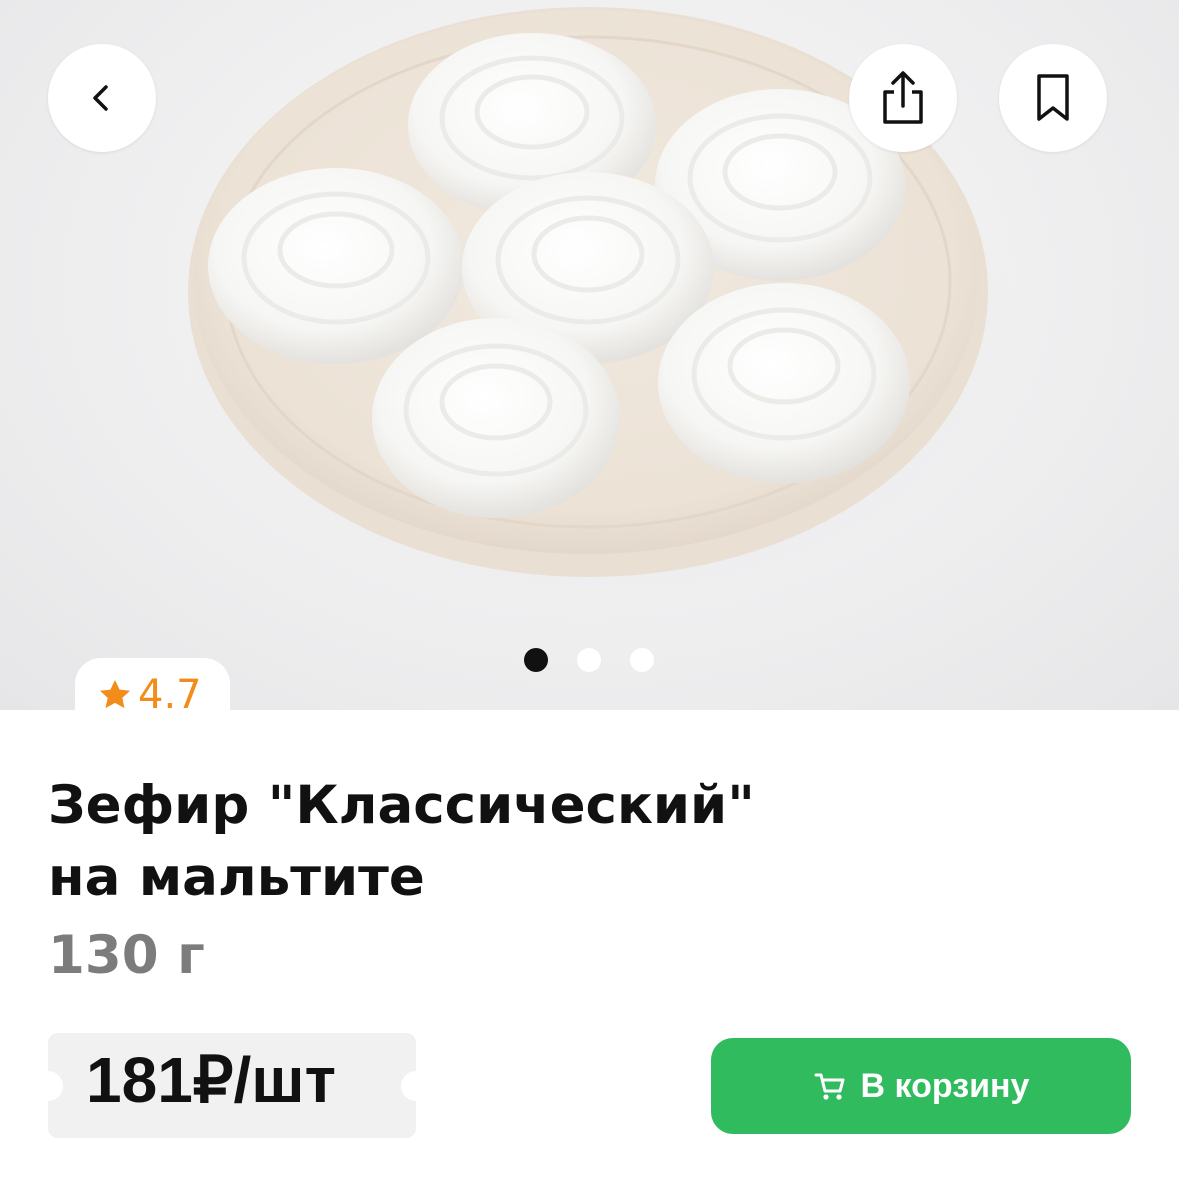 The width and height of the screenshot is (1179, 1178). I want to click on price-tag-notch-right, so click(416, 1086).